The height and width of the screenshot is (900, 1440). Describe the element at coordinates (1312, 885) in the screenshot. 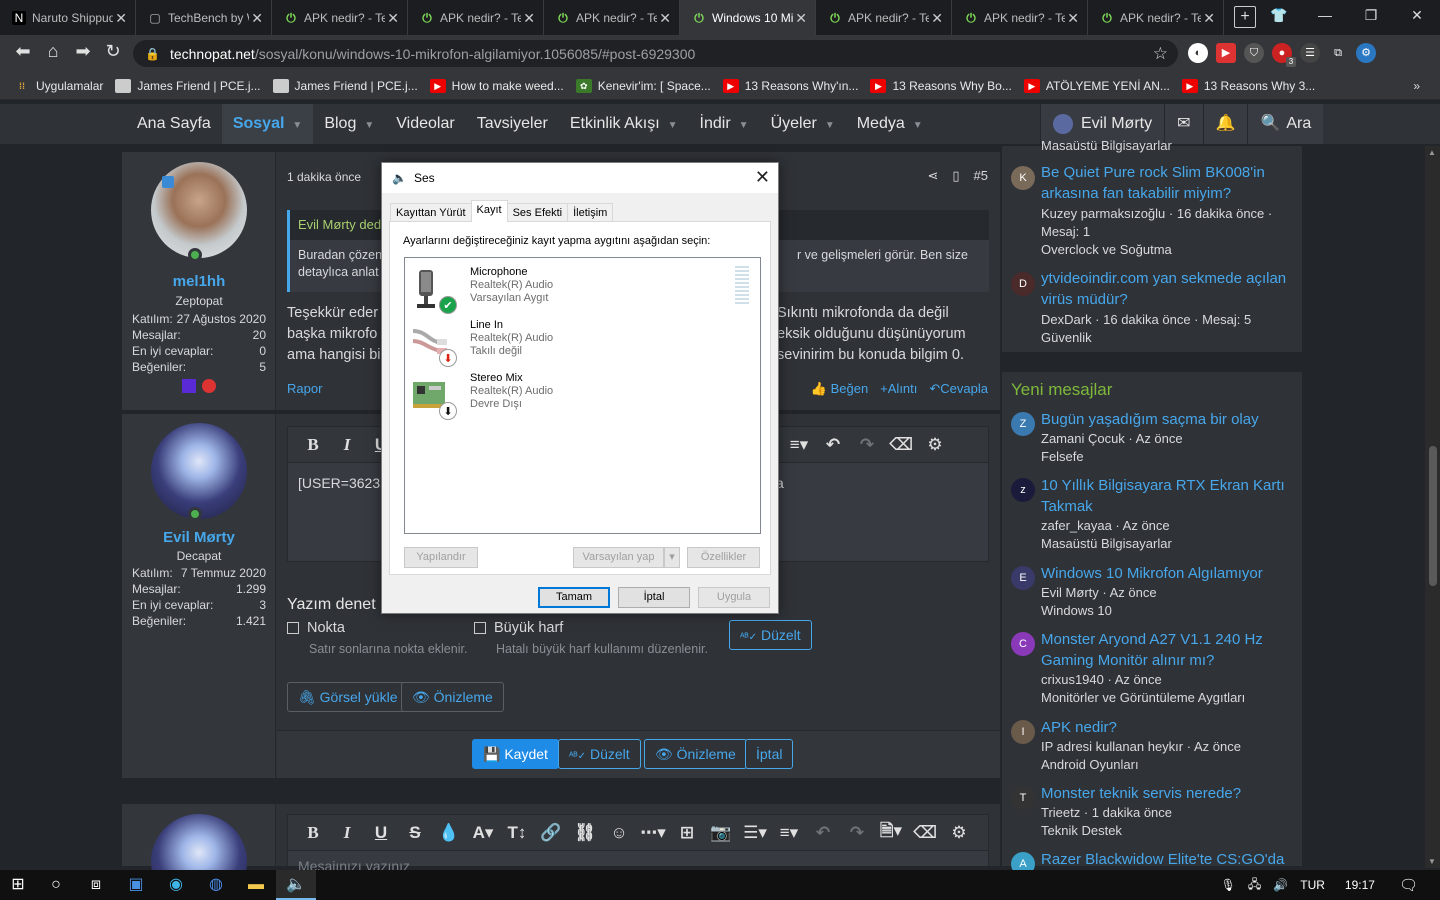

I see `language-indicator: TUR` at that location.